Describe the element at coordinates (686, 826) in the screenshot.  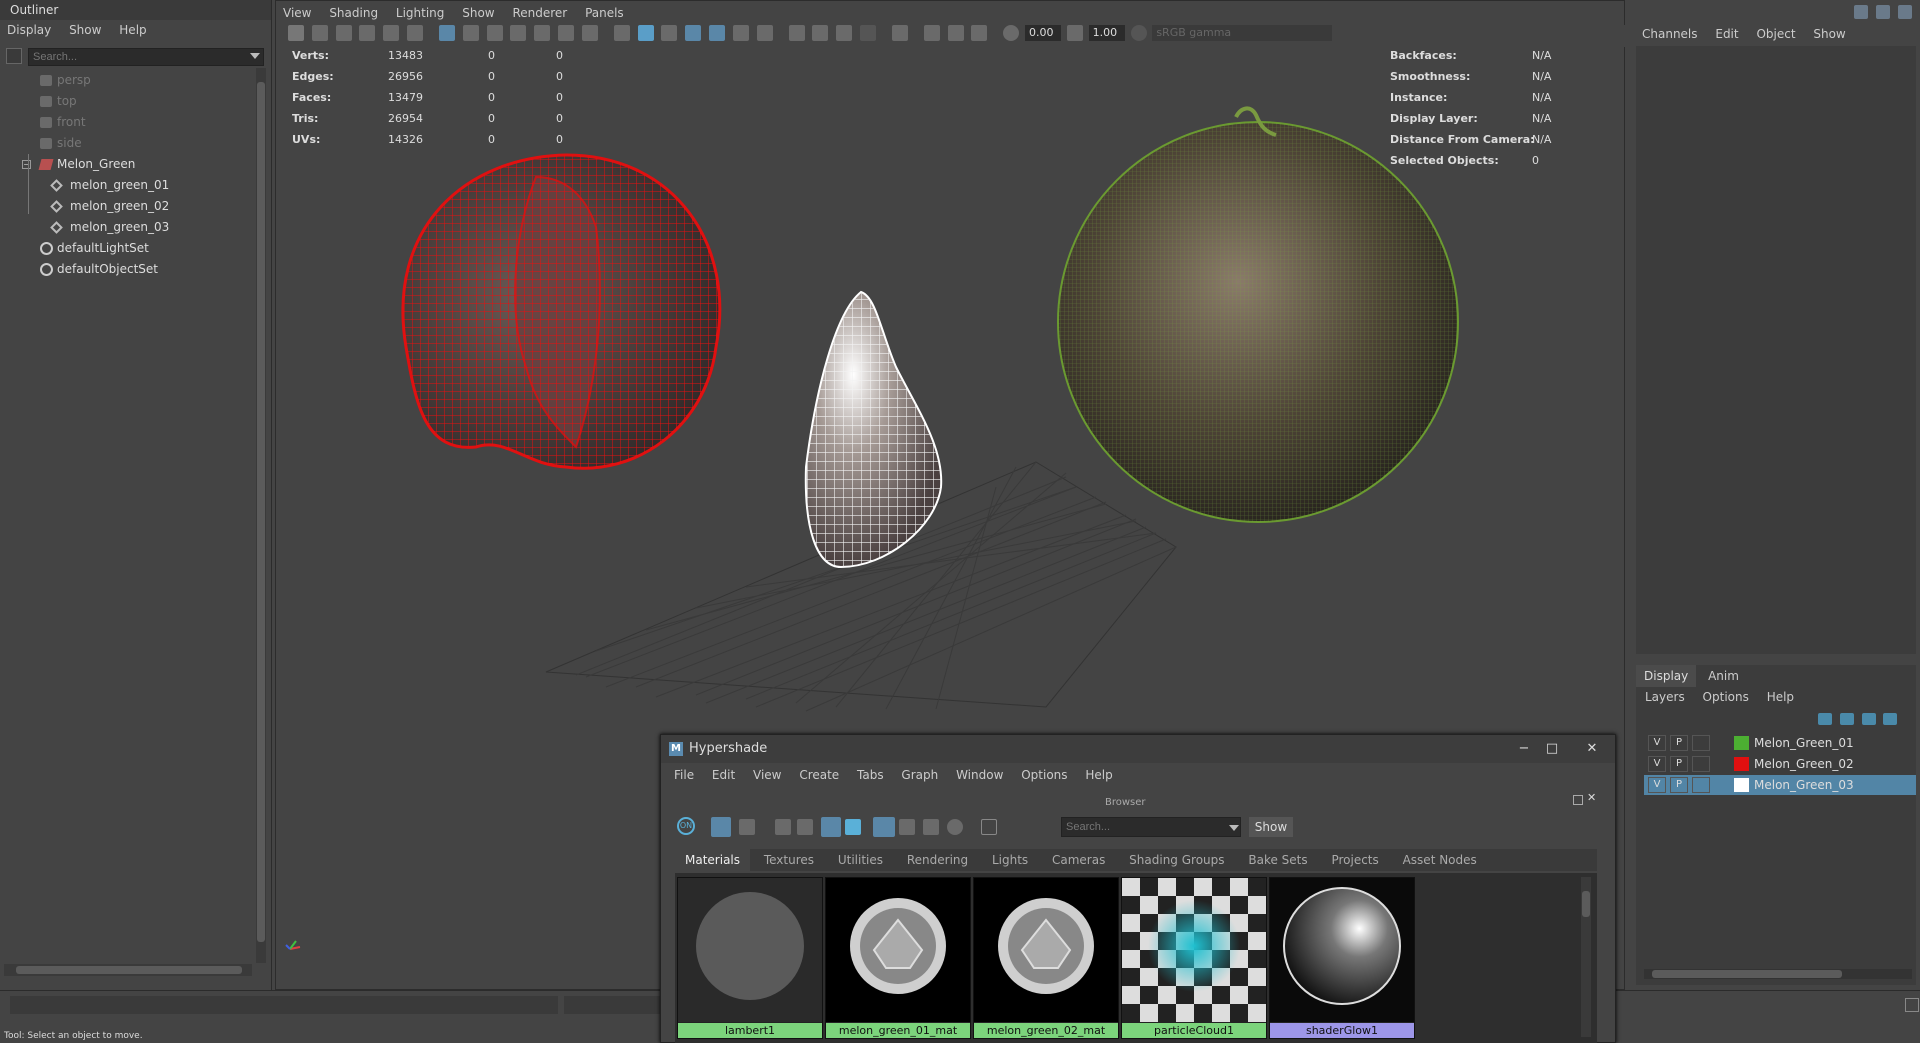
I see `toggle-on-button: ON` at that location.